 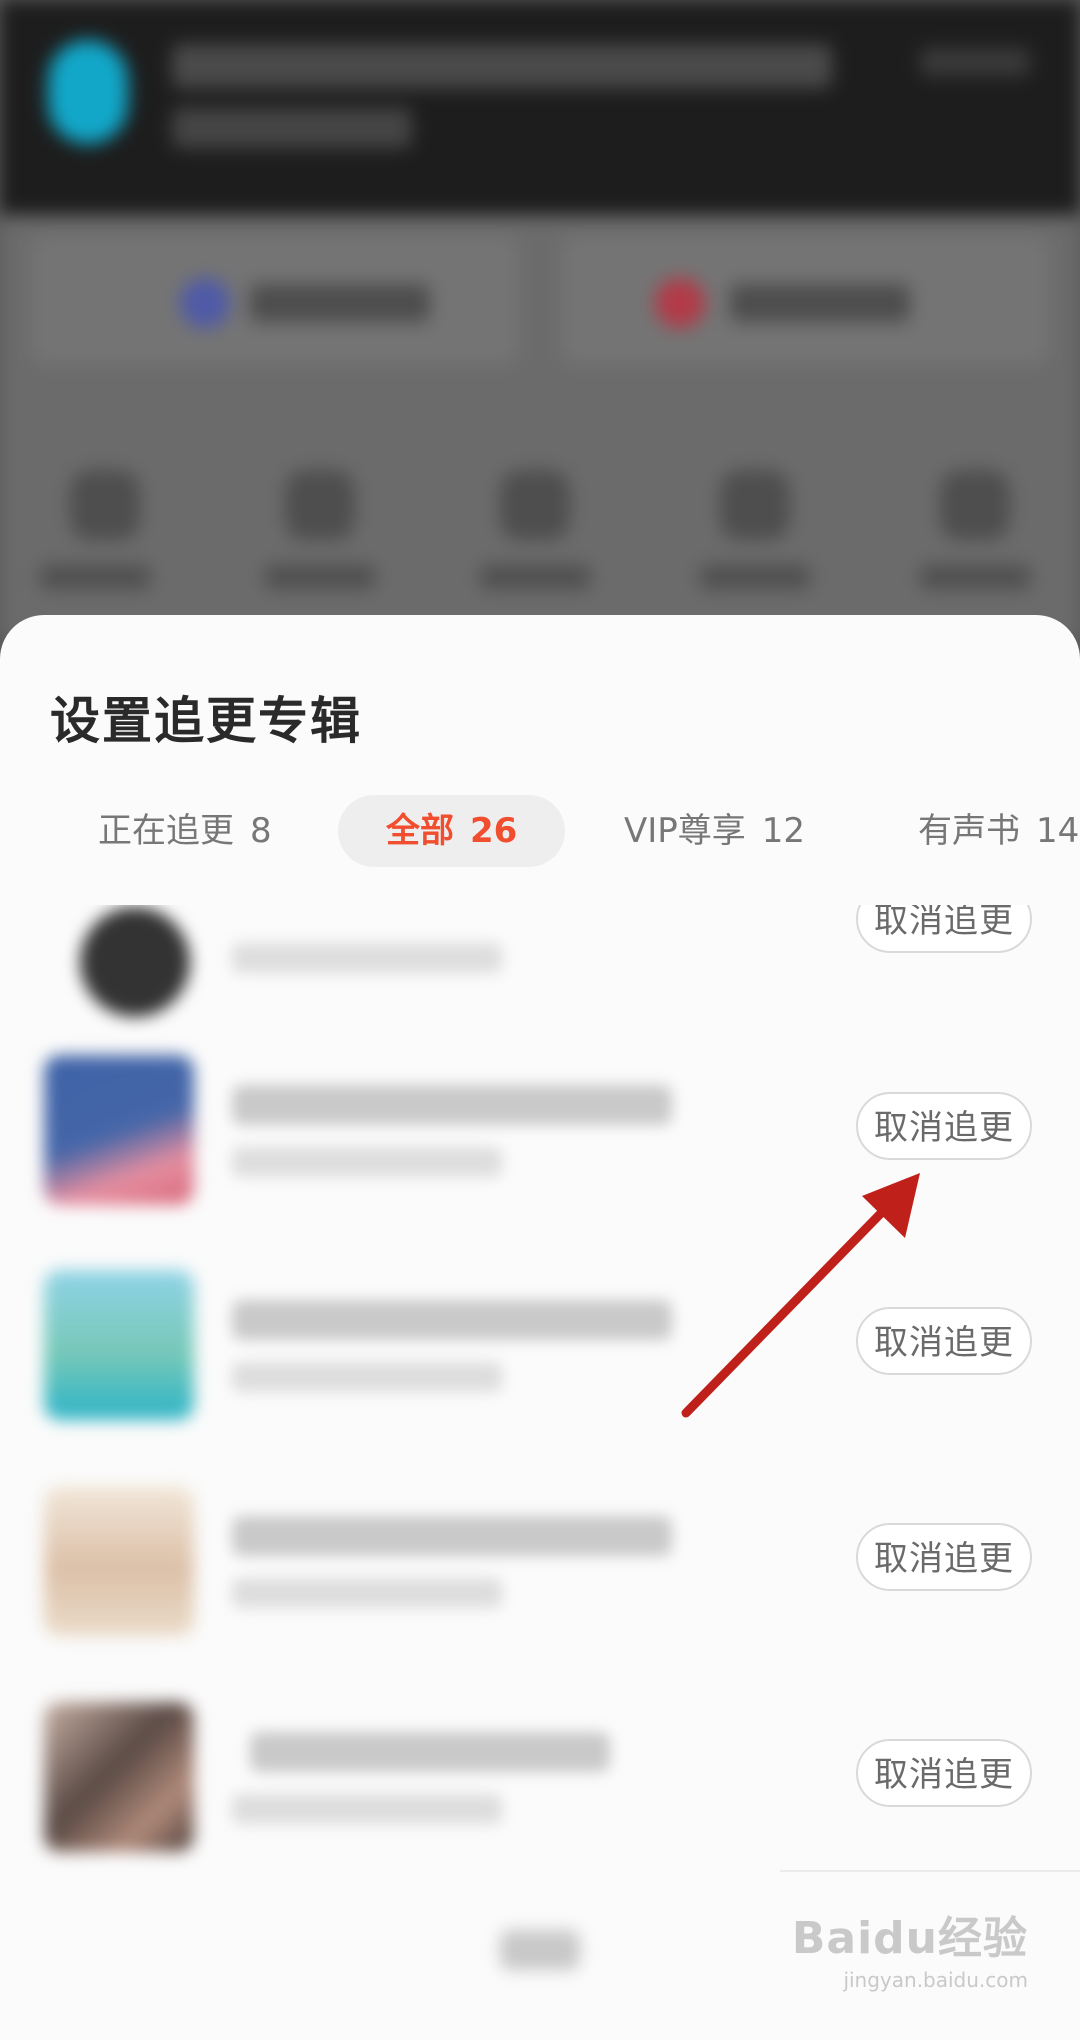 I want to click on tab-label: VIP尊享, so click(x=685, y=831).